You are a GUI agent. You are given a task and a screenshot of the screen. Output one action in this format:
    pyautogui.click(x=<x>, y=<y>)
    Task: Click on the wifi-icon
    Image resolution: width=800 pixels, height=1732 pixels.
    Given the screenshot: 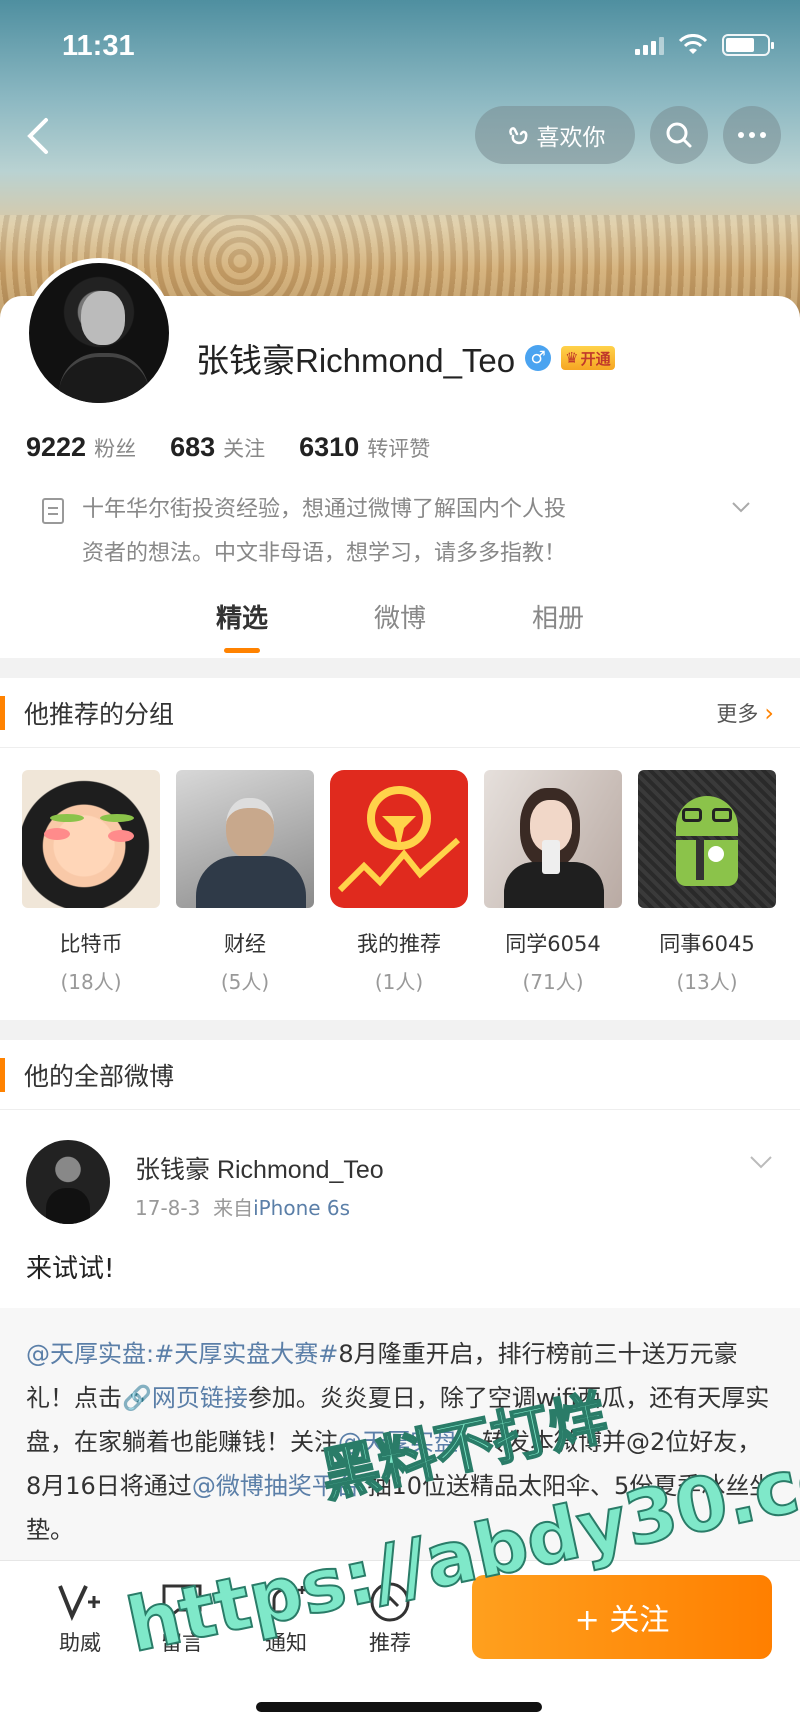 What is the action you would take?
    pyautogui.click(x=693, y=44)
    